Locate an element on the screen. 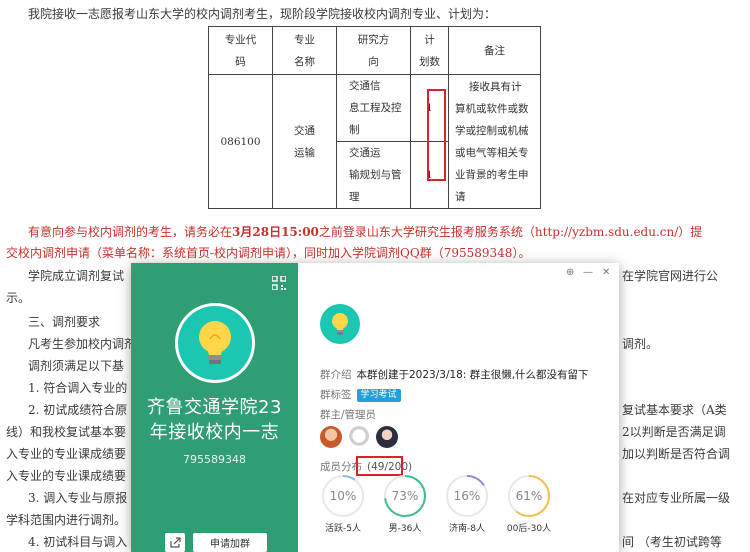 The image size is (750, 552). cell-name: 交通 运输 is located at coordinates (304, 141).